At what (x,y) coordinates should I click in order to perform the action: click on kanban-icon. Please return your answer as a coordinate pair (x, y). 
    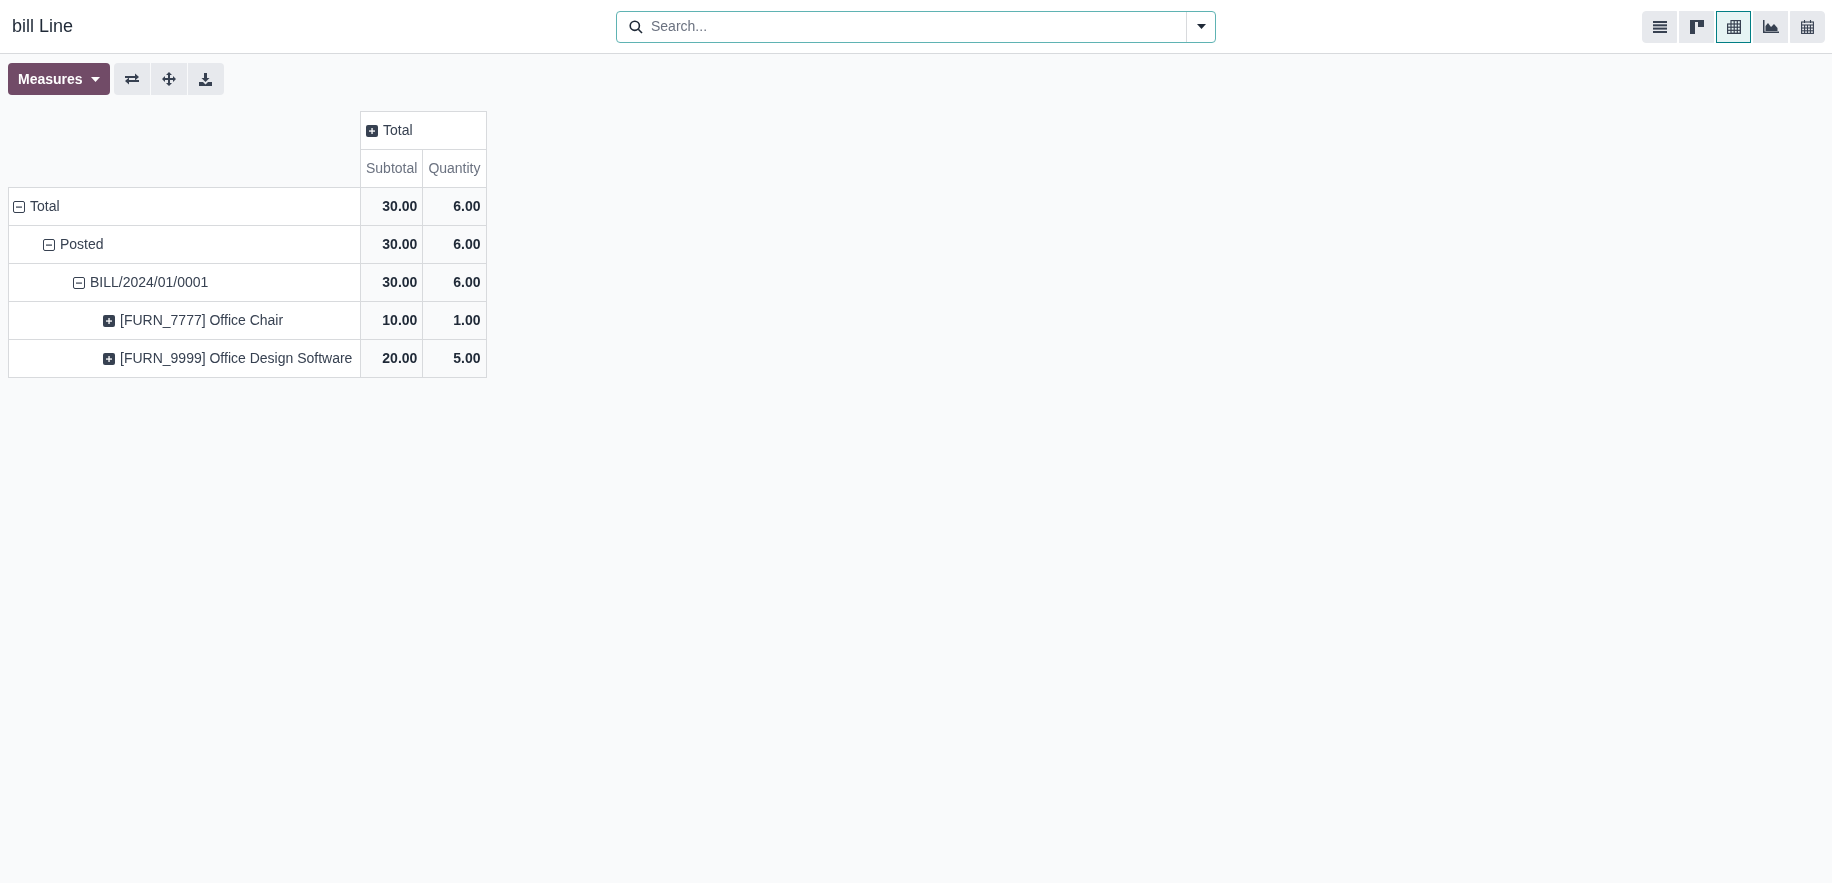
    Looking at the image, I should click on (1696, 26).